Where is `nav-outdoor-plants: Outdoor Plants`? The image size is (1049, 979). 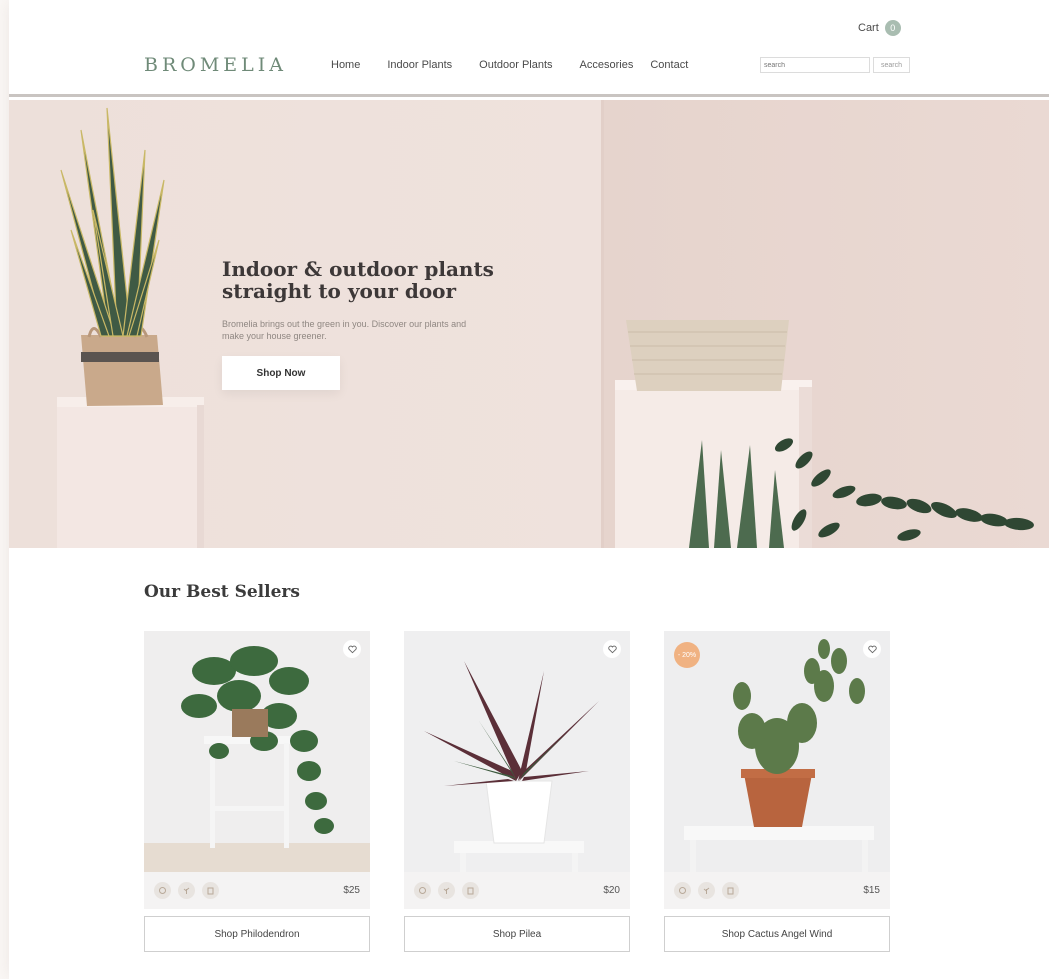
nav-outdoor-plants: Outdoor Plants is located at coordinates (515, 65).